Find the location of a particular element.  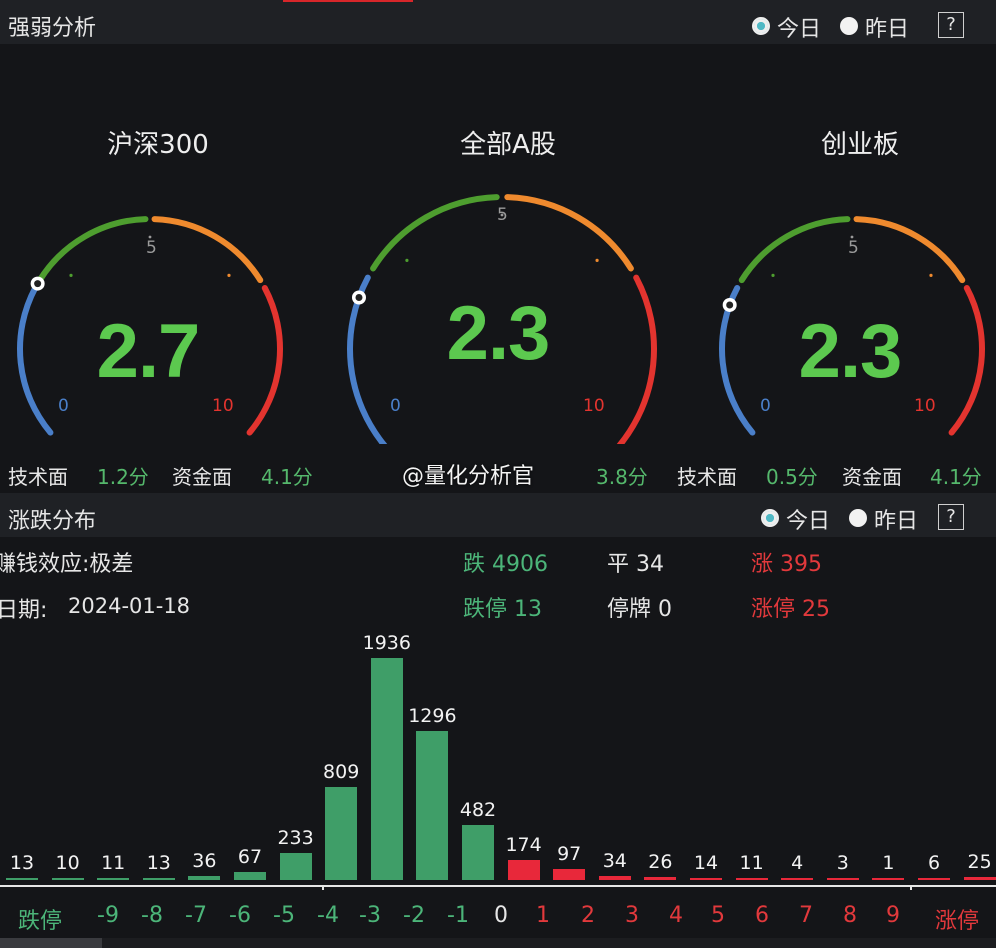

x-axis-label: 涨停 is located at coordinates (956, 921).